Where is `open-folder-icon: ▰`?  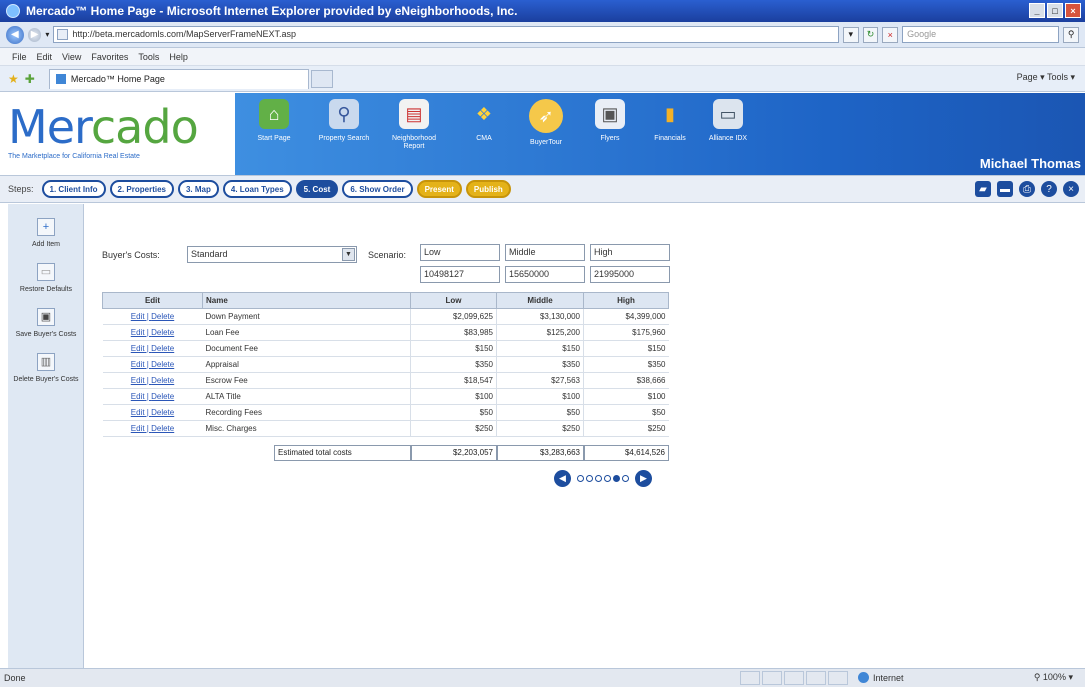 open-folder-icon: ▰ is located at coordinates (983, 189).